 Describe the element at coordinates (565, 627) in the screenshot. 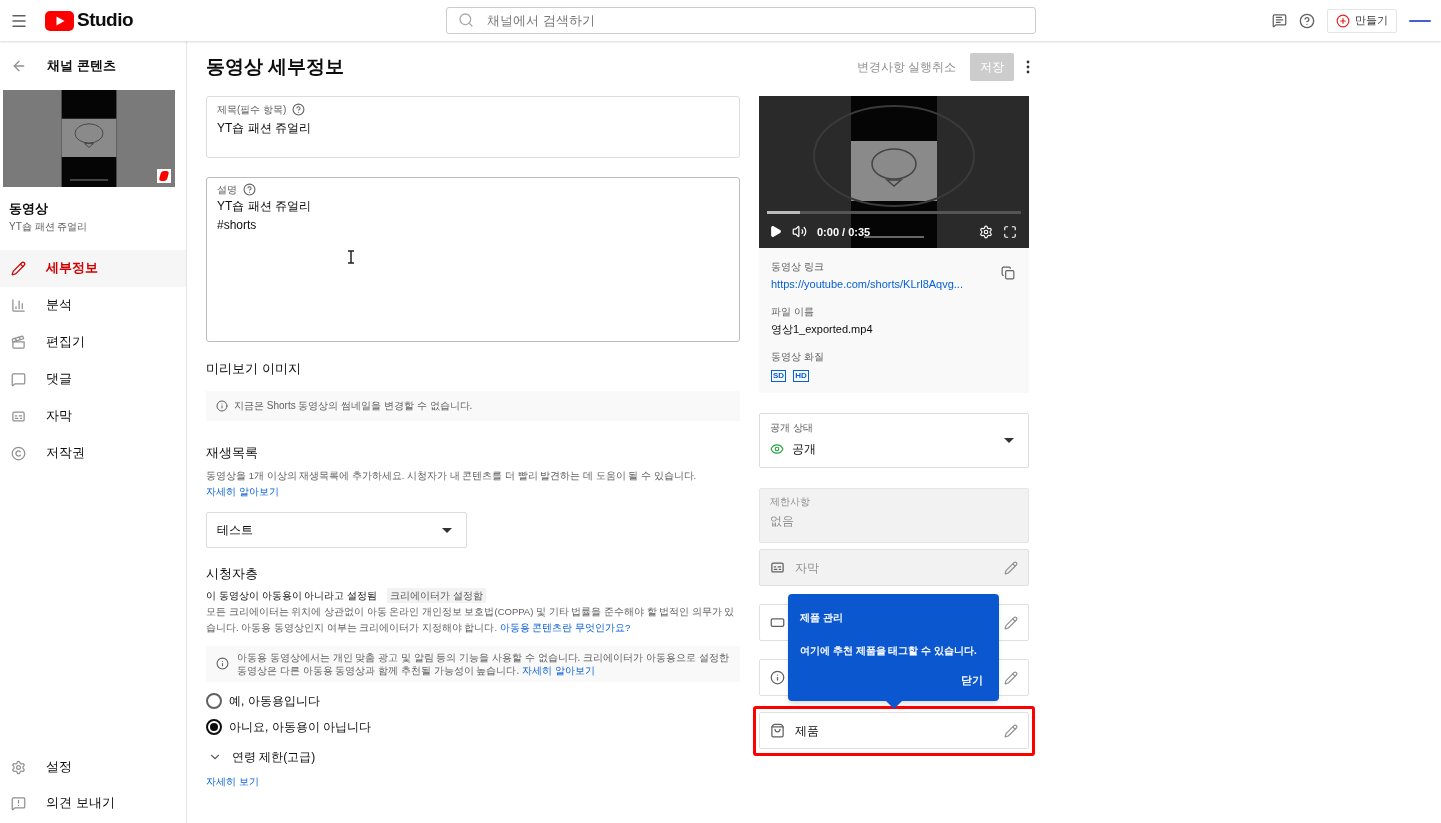

I see `kids-content-link: 아동용 콘텐츠란 무엇인가요?` at that location.